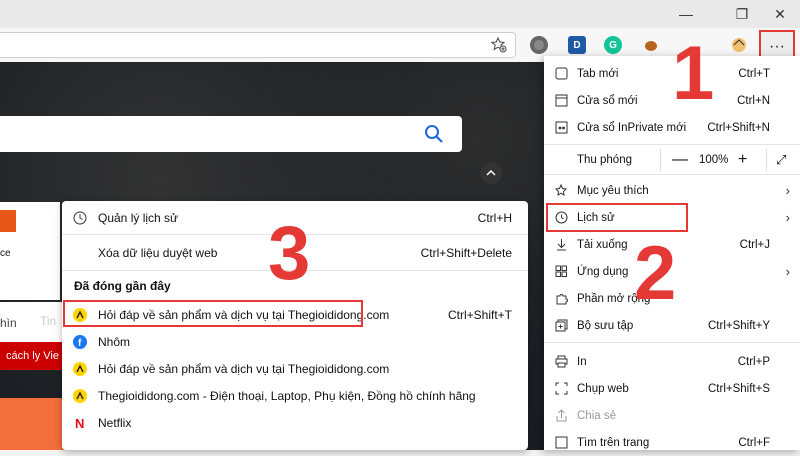 The height and width of the screenshot is (456, 800). Describe the element at coordinates (48, 321) in the screenshot. I see `news-tab-2: Tin` at that location.